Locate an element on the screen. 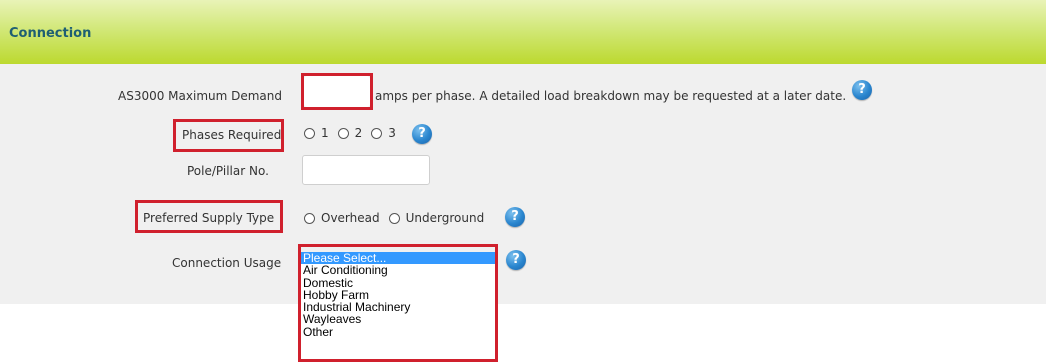 The height and width of the screenshot is (362, 1048). phase-1-radio is located at coordinates (309, 133).